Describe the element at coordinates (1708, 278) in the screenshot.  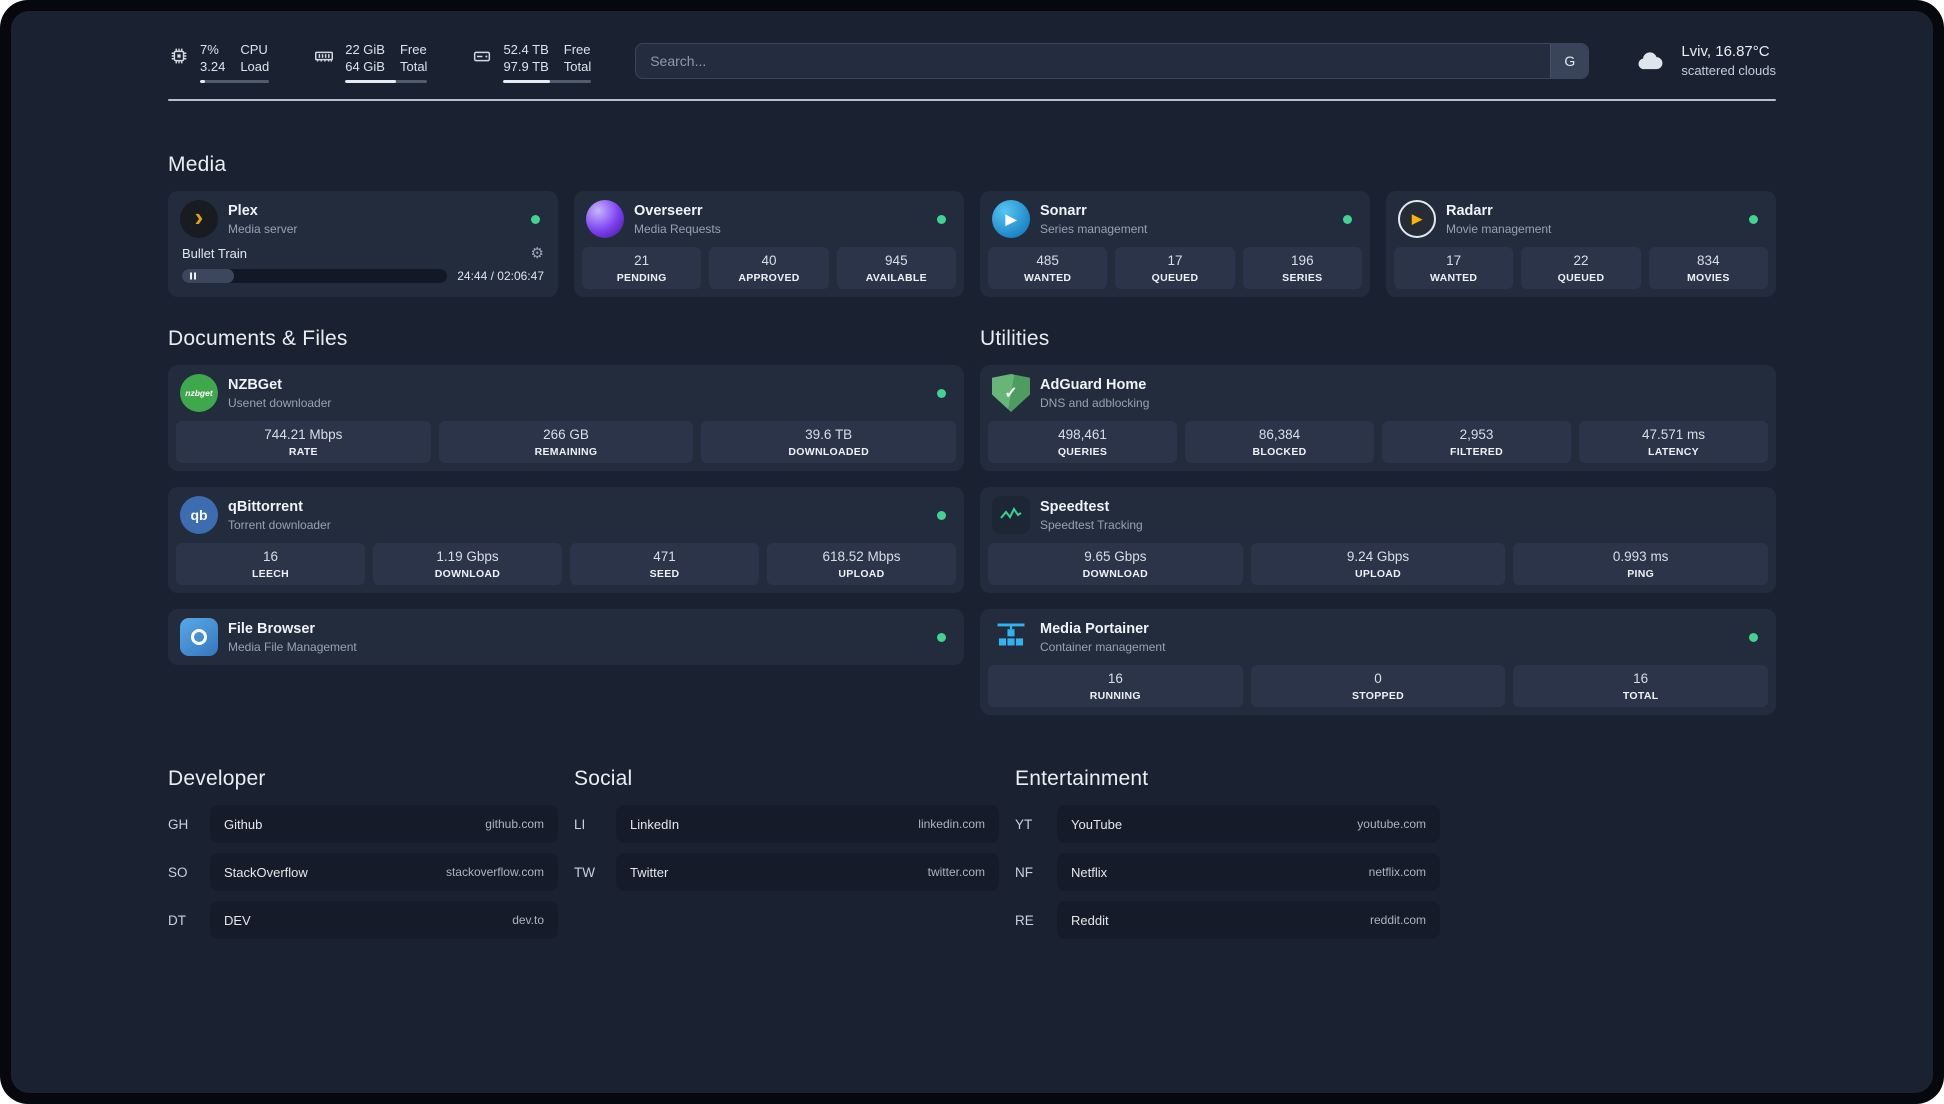
I see `stat-label: MOVIES` at that location.